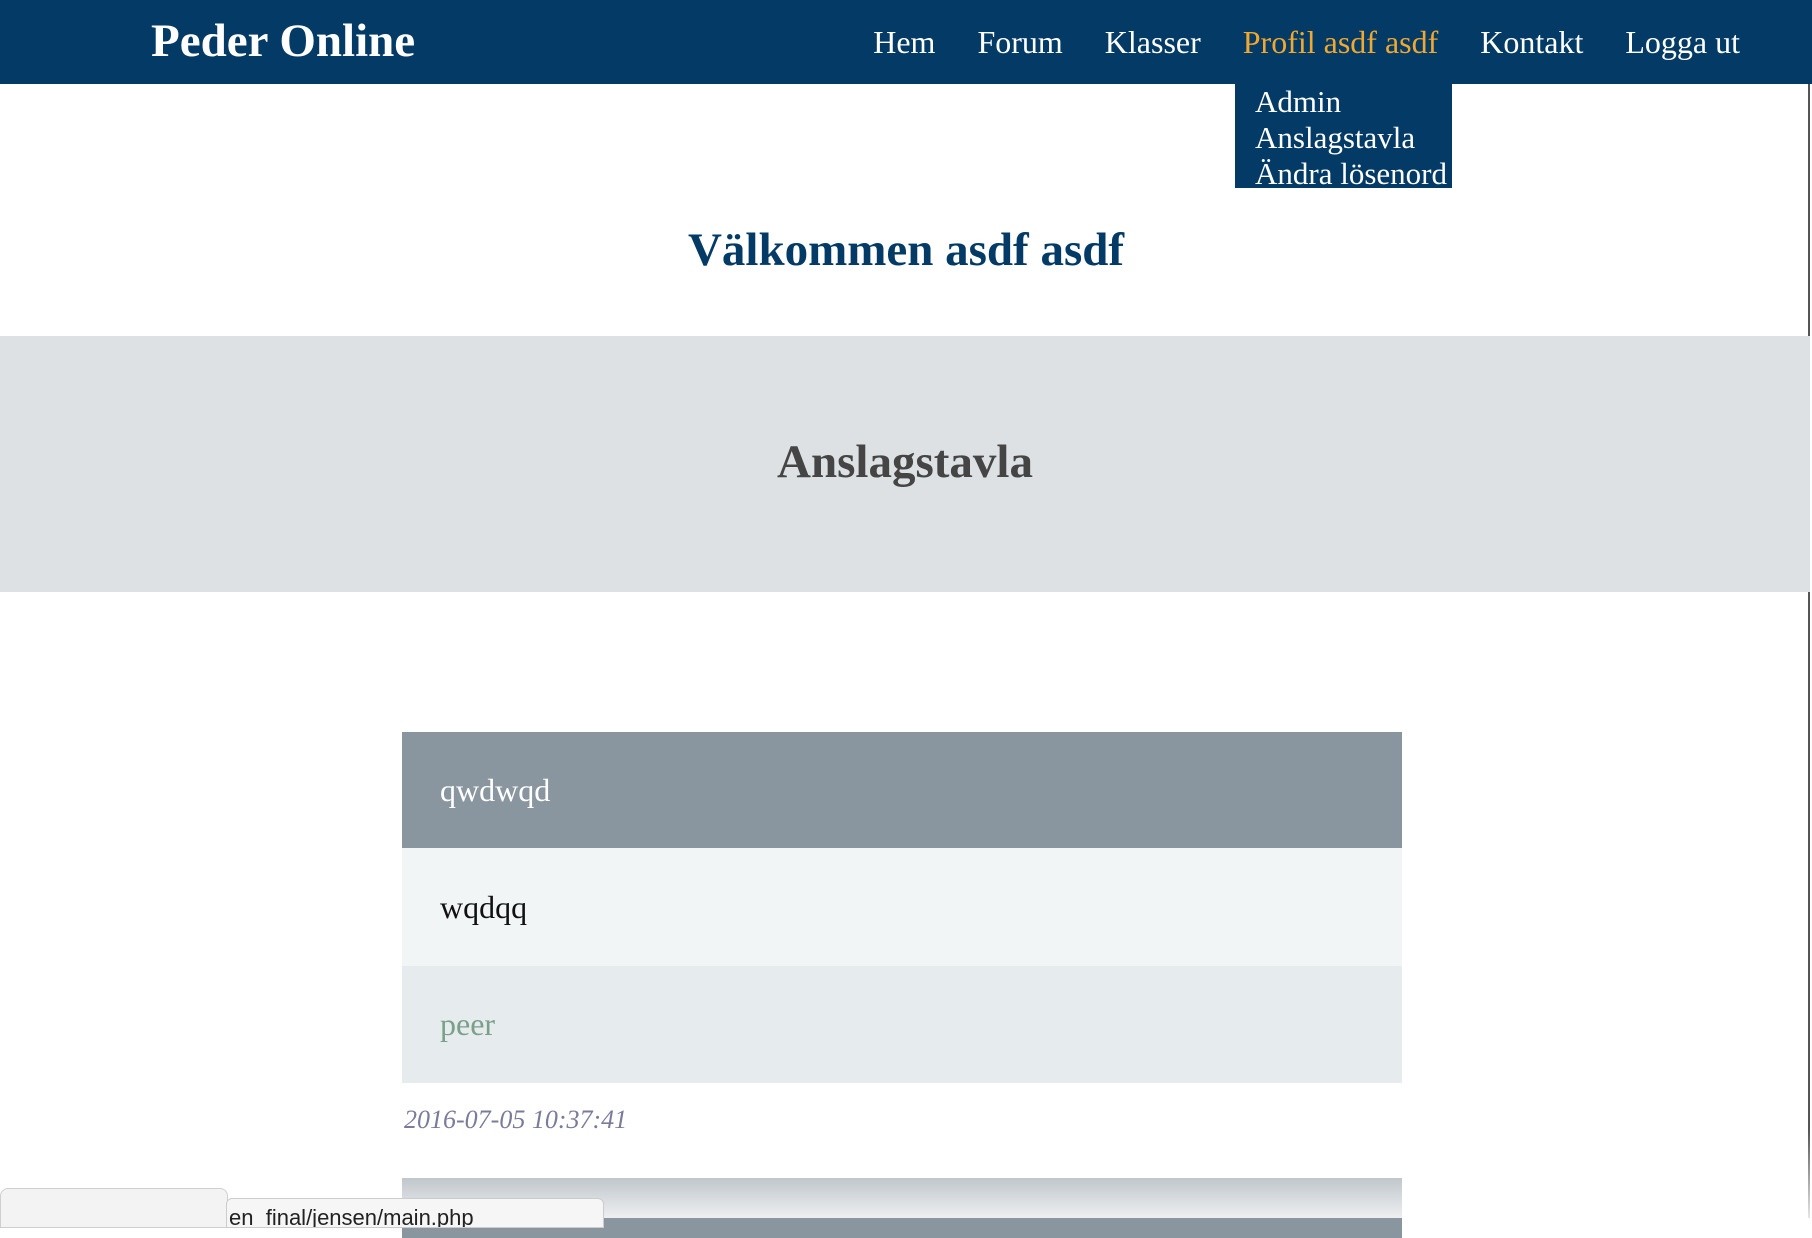  Describe the element at coordinates (1531, 42) in the screenshot. I see `nav-link-kontakt: Kontakt` at that location.